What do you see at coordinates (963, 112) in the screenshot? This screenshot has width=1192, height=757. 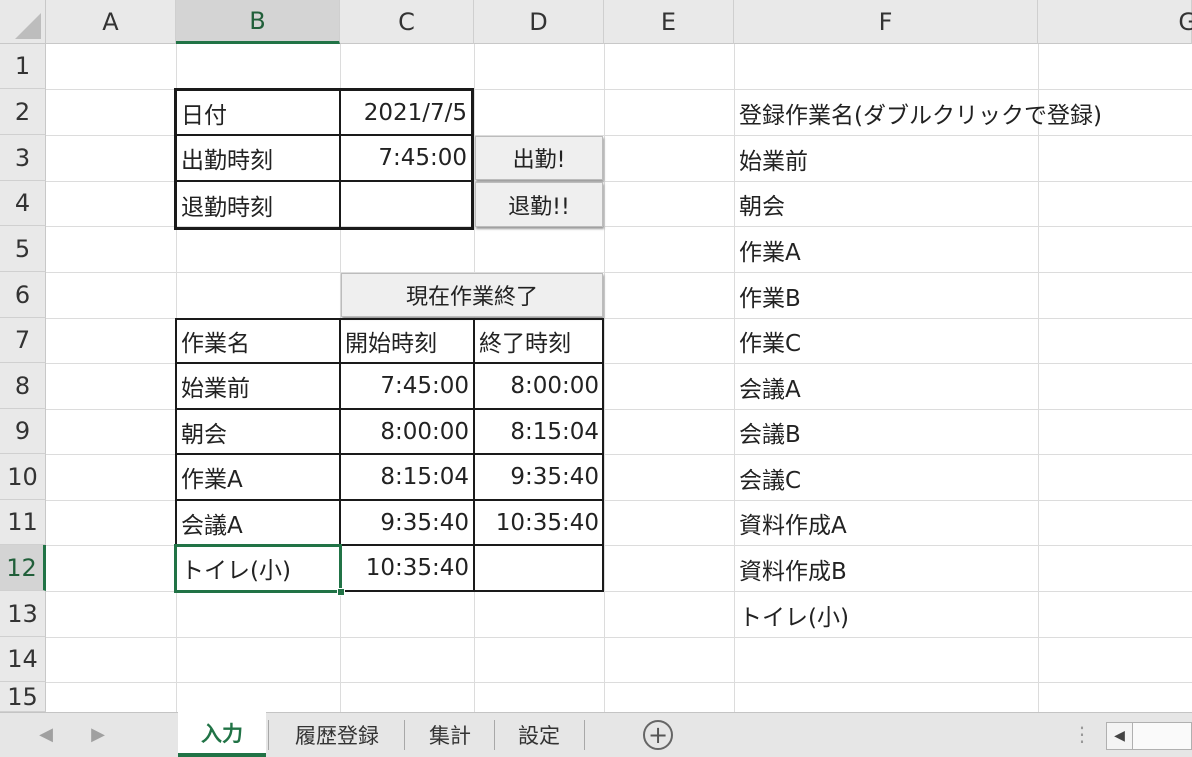 I see `task-list-header: 登録作業名(ダブルクリックで登録)` at bounding box center [963, 112].